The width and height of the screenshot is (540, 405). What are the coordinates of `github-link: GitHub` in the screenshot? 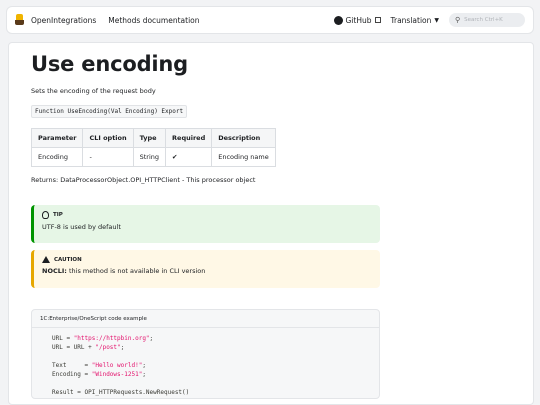 It's located at (357, 20).